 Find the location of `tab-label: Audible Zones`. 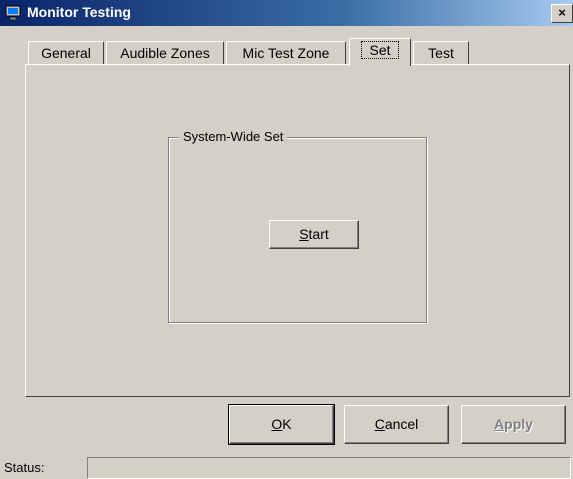

tab-label: Audible Zones is located at coordinates (165, 53).